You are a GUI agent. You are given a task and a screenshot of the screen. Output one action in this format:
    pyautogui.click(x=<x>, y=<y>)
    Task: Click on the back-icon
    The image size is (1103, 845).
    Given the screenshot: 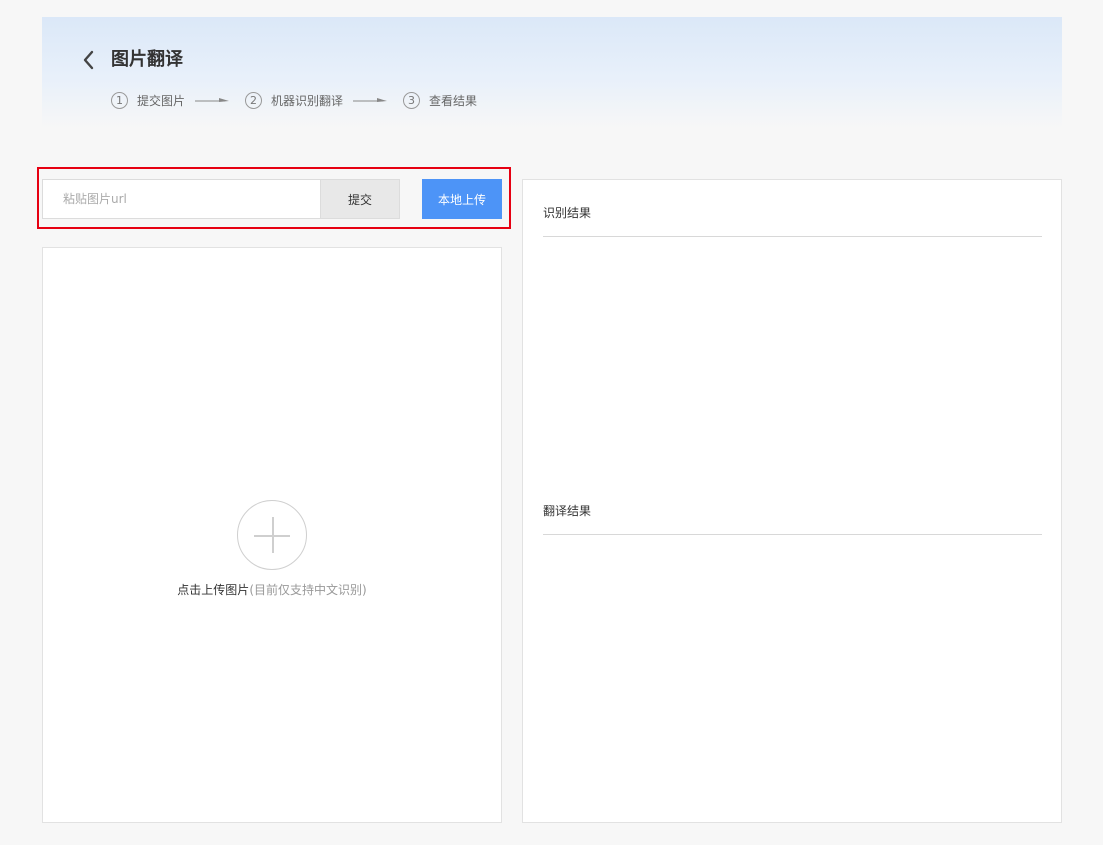 What is the action you would take?
    pyautogui.click(x=89, y=60)
    